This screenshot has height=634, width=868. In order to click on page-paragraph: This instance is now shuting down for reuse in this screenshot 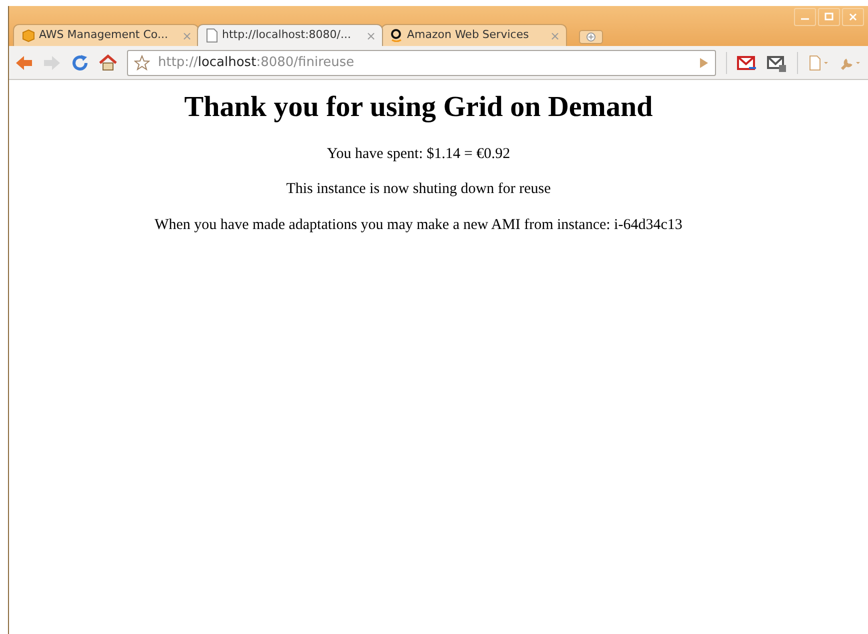, I will do `click(418, 189)`.